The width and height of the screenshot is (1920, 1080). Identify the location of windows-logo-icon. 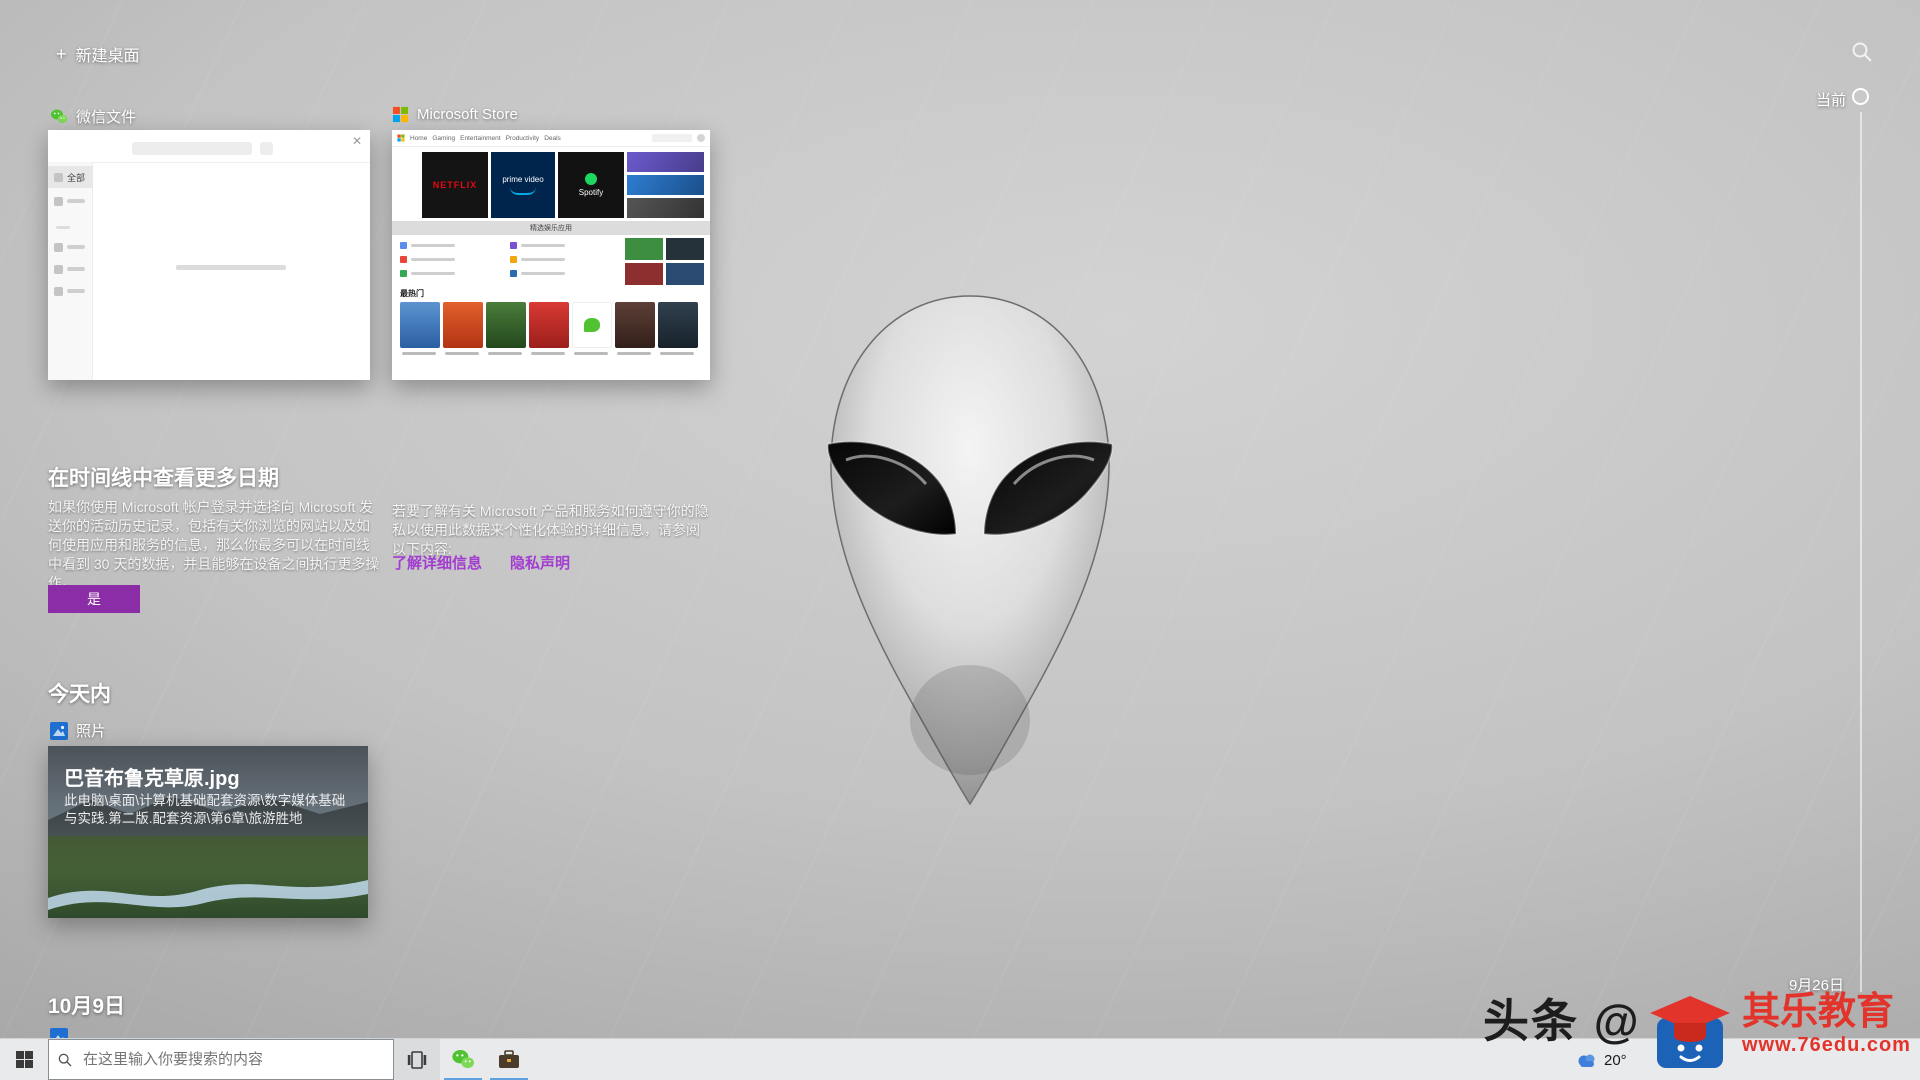
(24, 1059).